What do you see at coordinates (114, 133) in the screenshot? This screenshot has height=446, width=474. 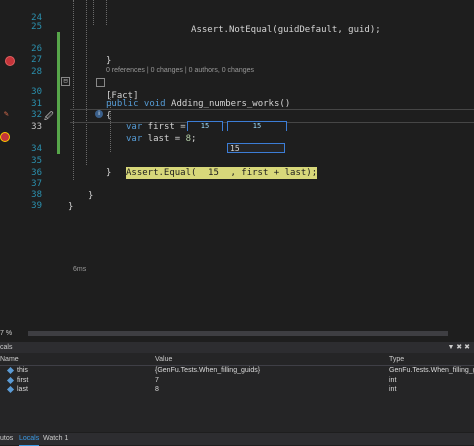 I see `code-line: 33 var last = 8;` at bounding box center [114, 133].